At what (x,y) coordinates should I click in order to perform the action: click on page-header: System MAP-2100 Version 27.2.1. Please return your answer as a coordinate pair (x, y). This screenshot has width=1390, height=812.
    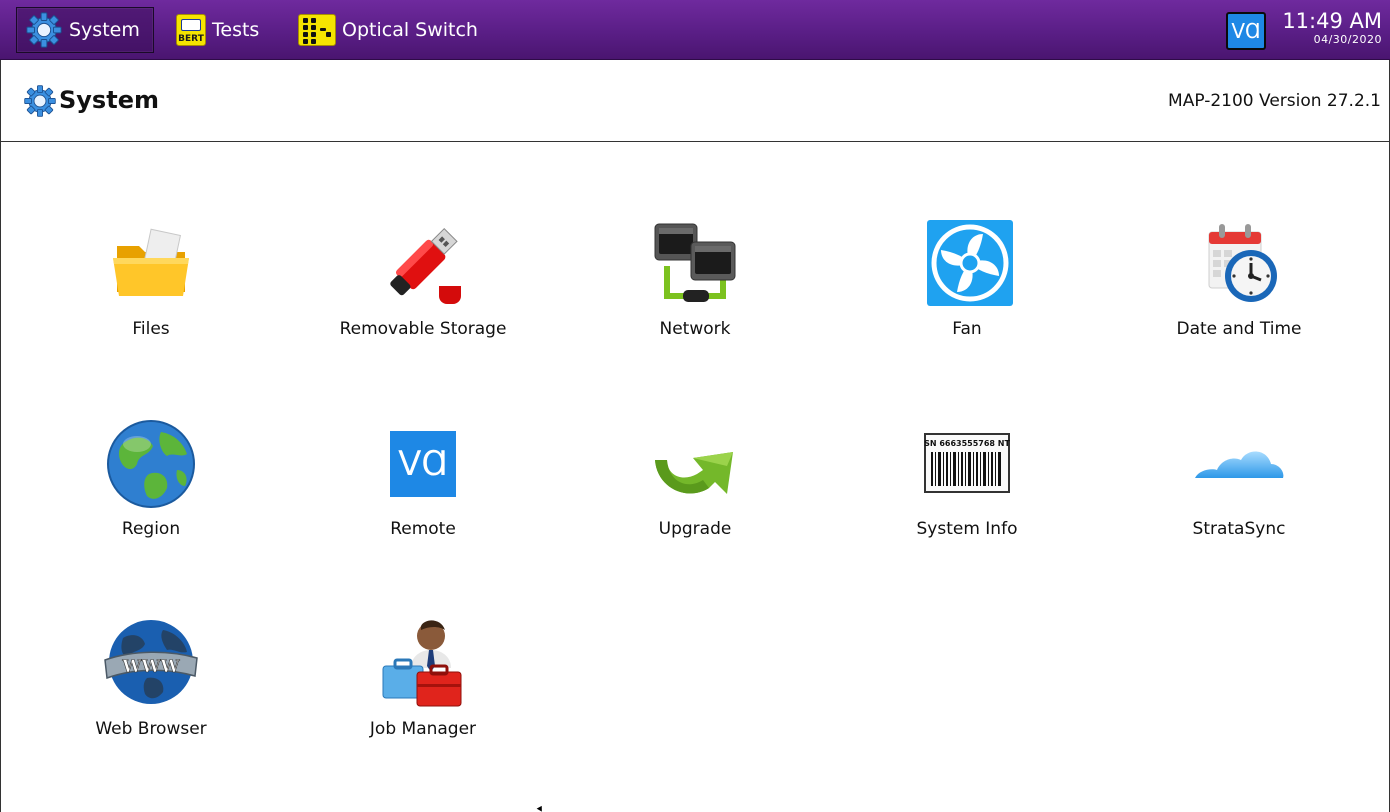
    Looking at the image, I should click on (695, 101).